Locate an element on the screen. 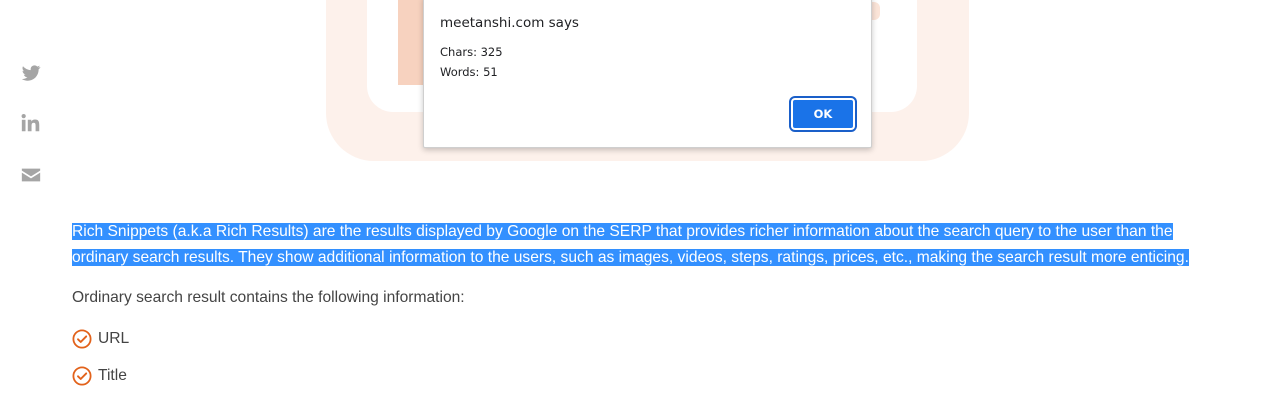 Image resolution: width=1282 pixels, height=403 pixels. list-item: URL is located at coordinates (637, 338).